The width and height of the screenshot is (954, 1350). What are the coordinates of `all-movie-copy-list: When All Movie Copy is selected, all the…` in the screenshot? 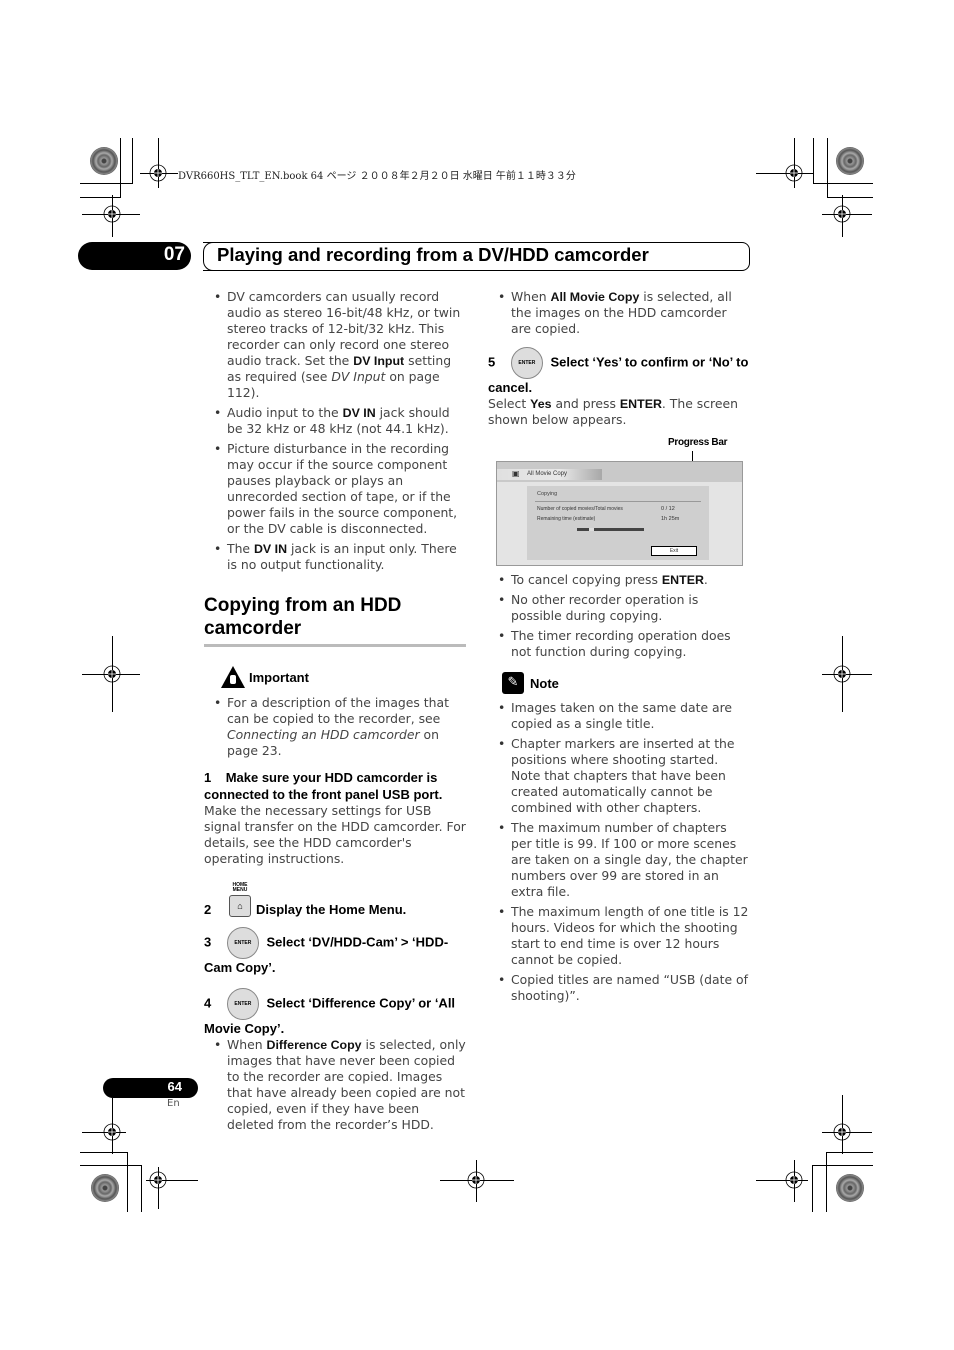 It's located at (619, 313).